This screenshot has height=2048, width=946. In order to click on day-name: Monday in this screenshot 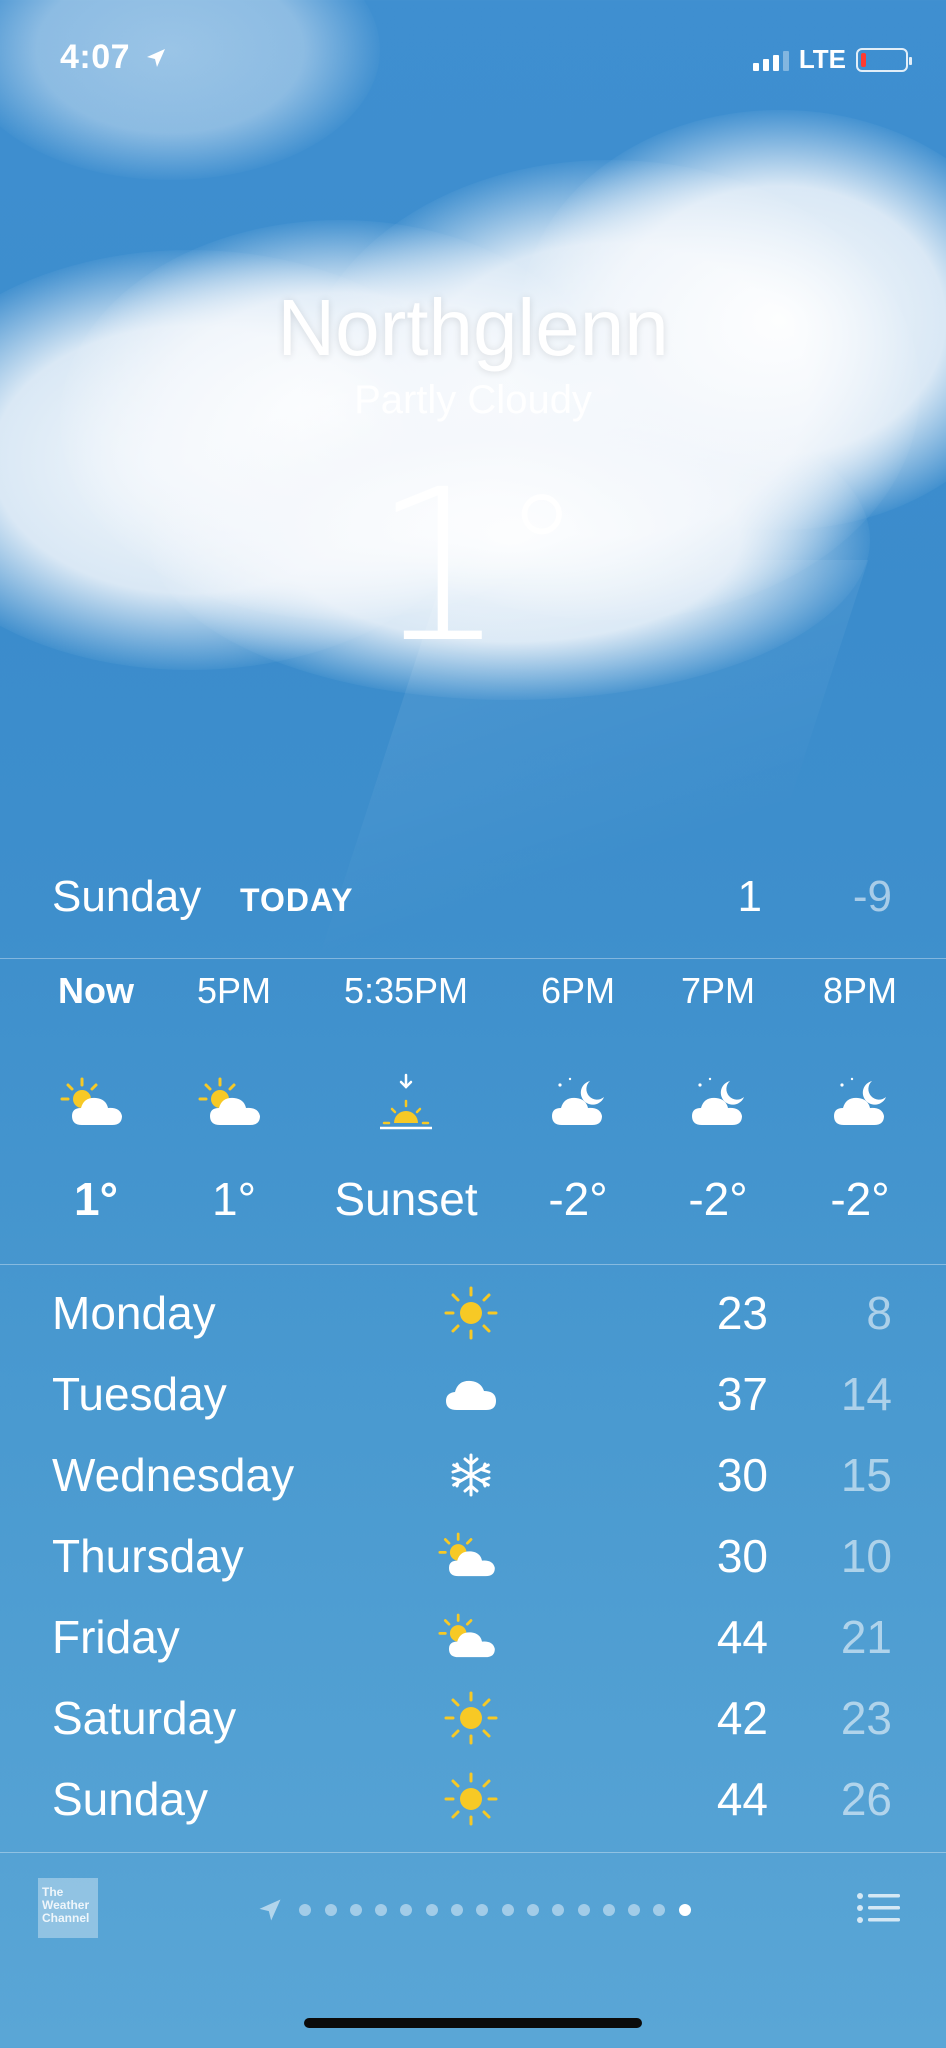, I will do `click(134, 1313)`.